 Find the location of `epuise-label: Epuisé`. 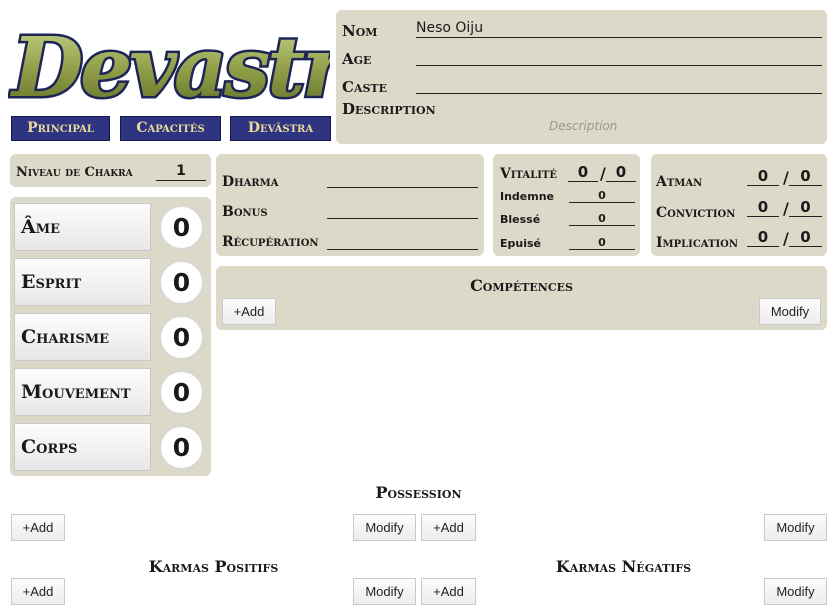

epuise-label: Epuisé is located at coordinates (520, 243).